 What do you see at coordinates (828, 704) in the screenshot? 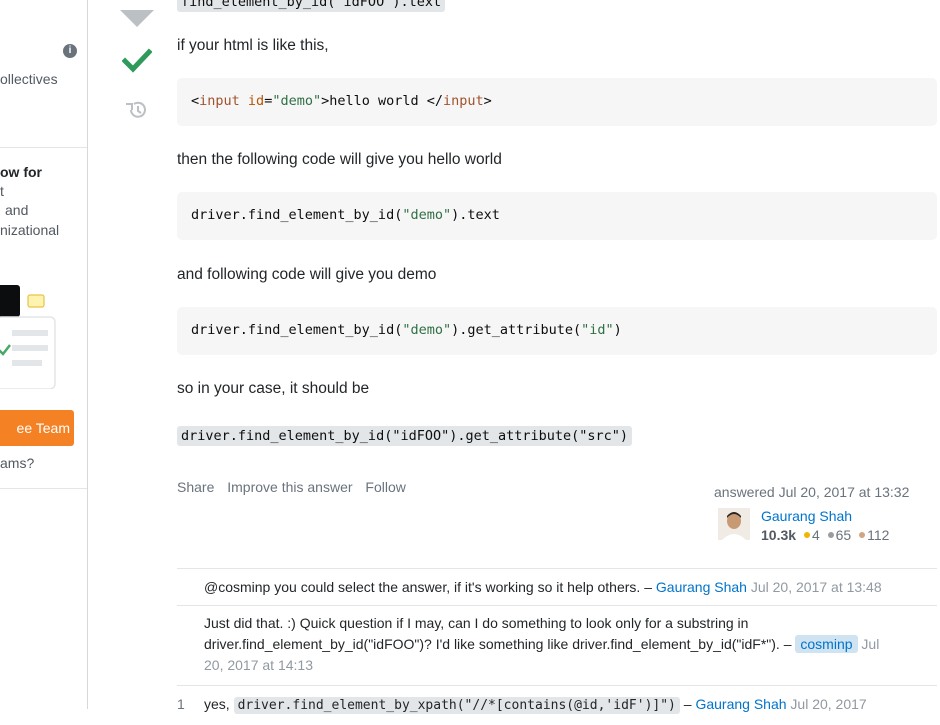
I see `comment-date: Jul 20, 2017` at bounding box center [828, 704].